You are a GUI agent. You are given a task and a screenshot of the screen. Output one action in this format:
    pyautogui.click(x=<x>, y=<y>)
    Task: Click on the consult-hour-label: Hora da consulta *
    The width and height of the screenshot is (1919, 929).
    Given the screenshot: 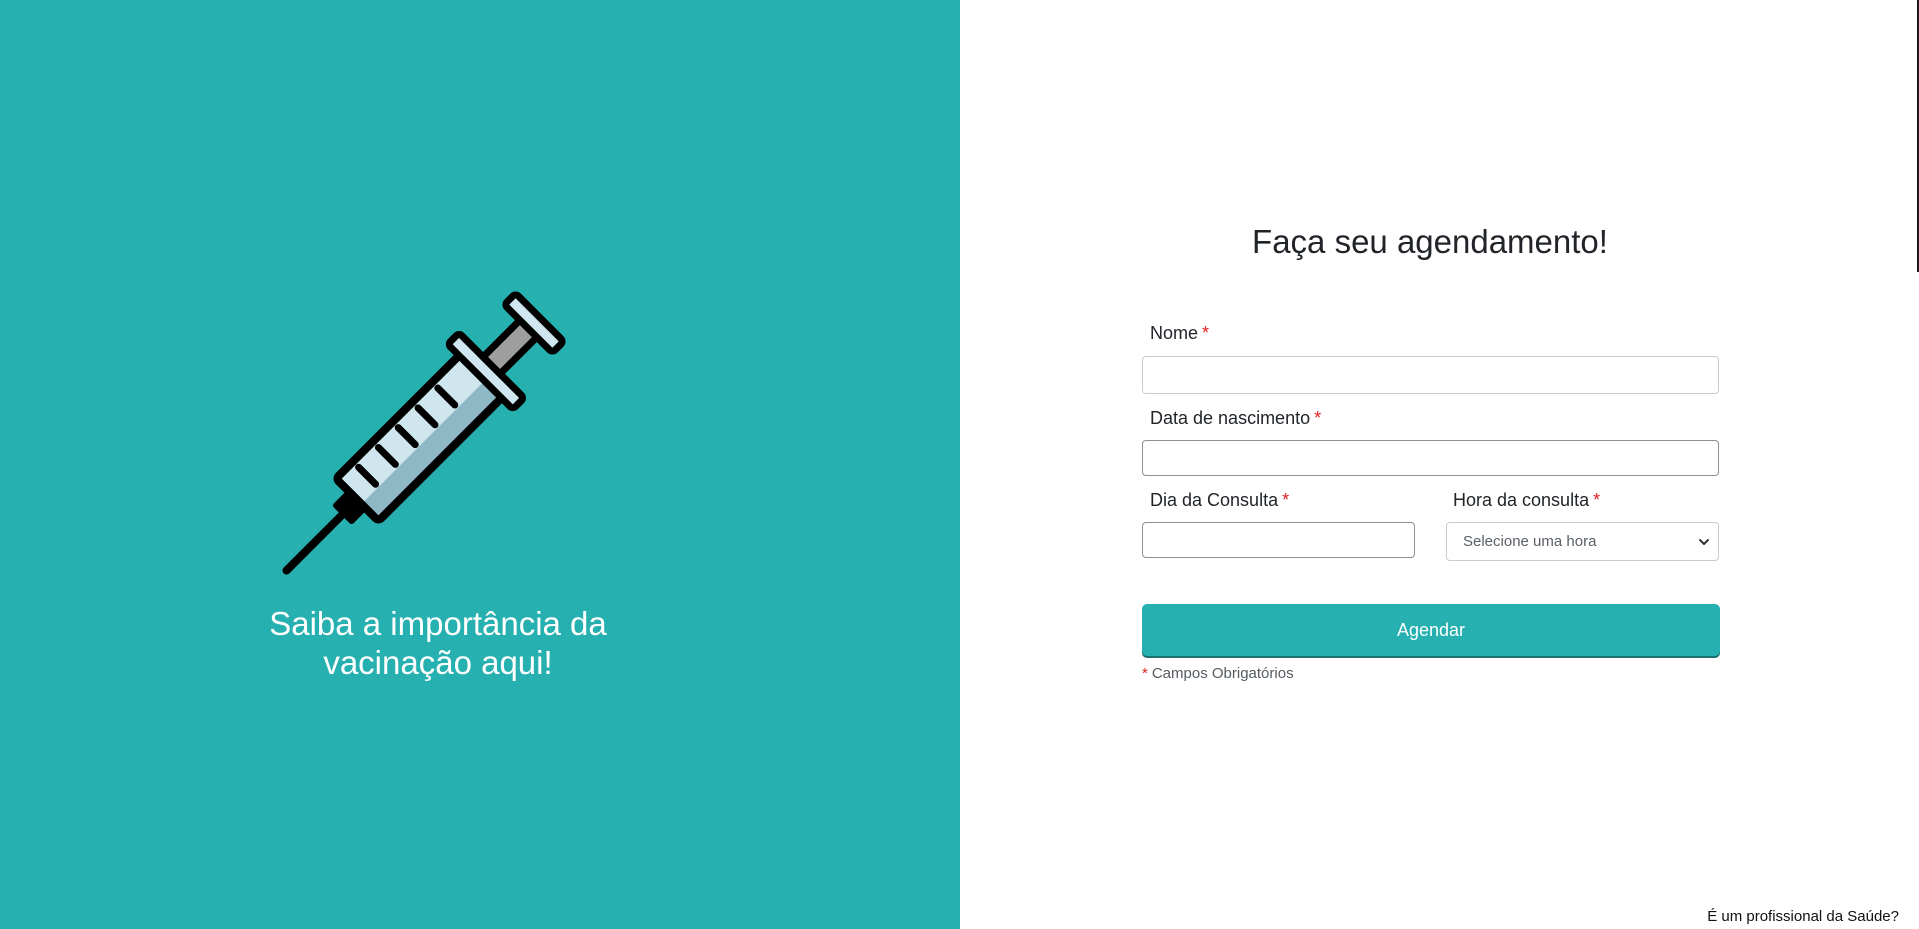 What is the action you would take?
    pyautogui.click(x=1526, y=500)
    